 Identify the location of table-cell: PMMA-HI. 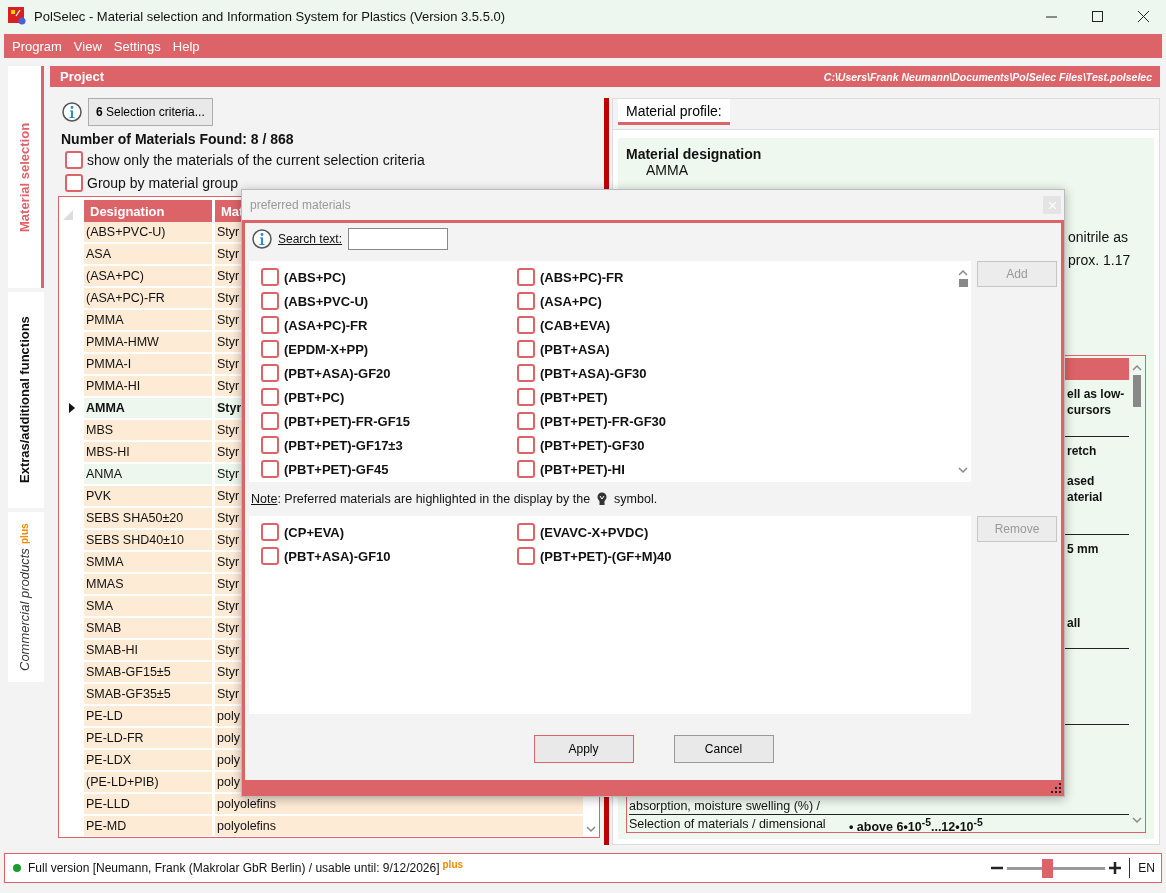
(148, 386).